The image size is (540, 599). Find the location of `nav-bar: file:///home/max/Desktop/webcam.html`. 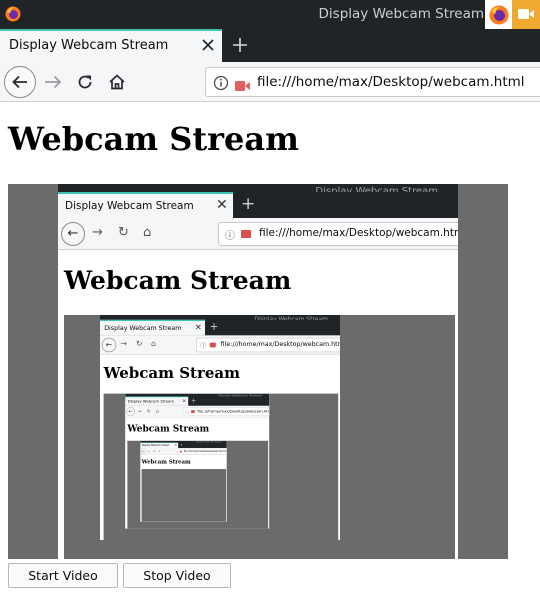

nav-bar: file:///home/max/Desktop/webcam.html is located at coordinates (270, 82).